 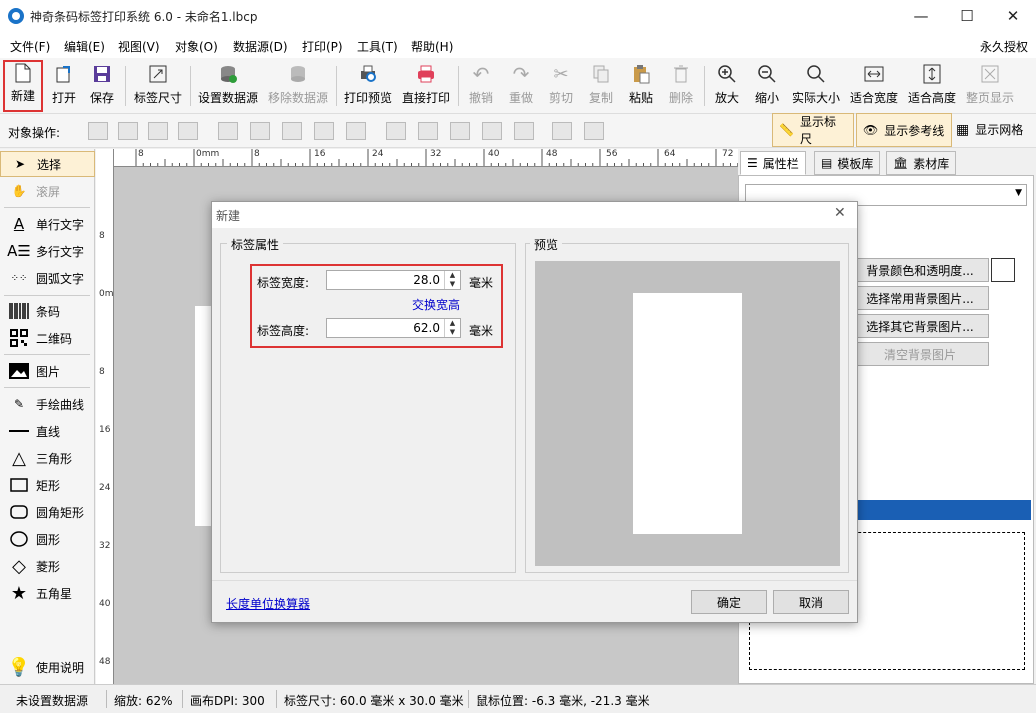 What do you see at coordinates (460, 131) in the screenshot?
I see `align-bottom-icon` at bounding box center [460, 131].